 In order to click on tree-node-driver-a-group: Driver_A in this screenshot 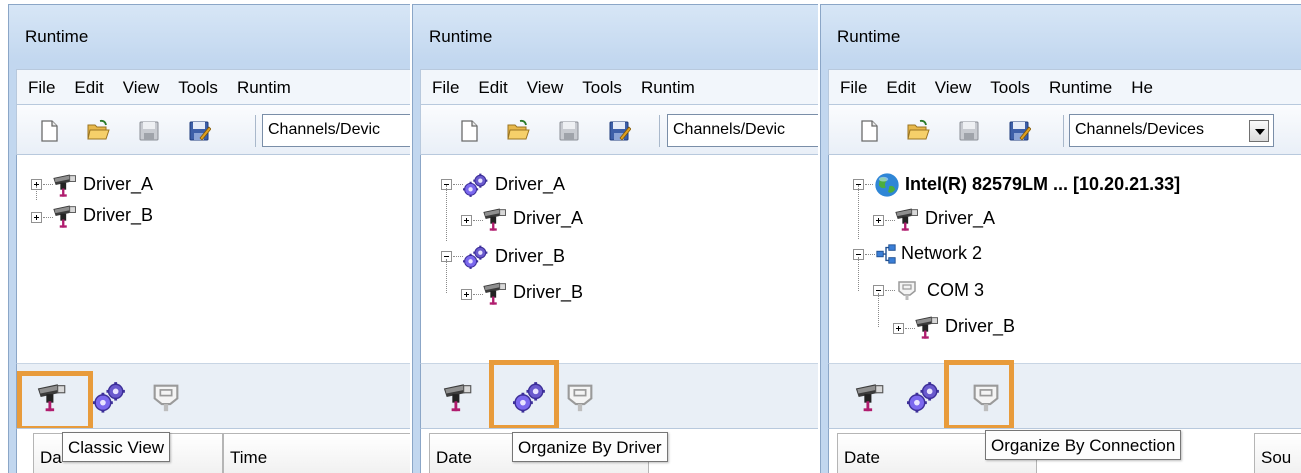, I will do `click(615, 186)`.